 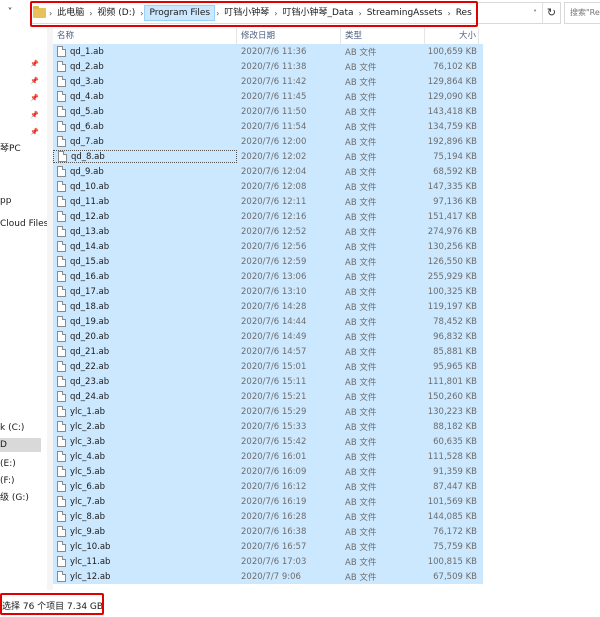 What do you see at coordinates (10, 149) in the screenshot?
I see `nav-item-pc: 琴PC` at bounding box center [10, 149].